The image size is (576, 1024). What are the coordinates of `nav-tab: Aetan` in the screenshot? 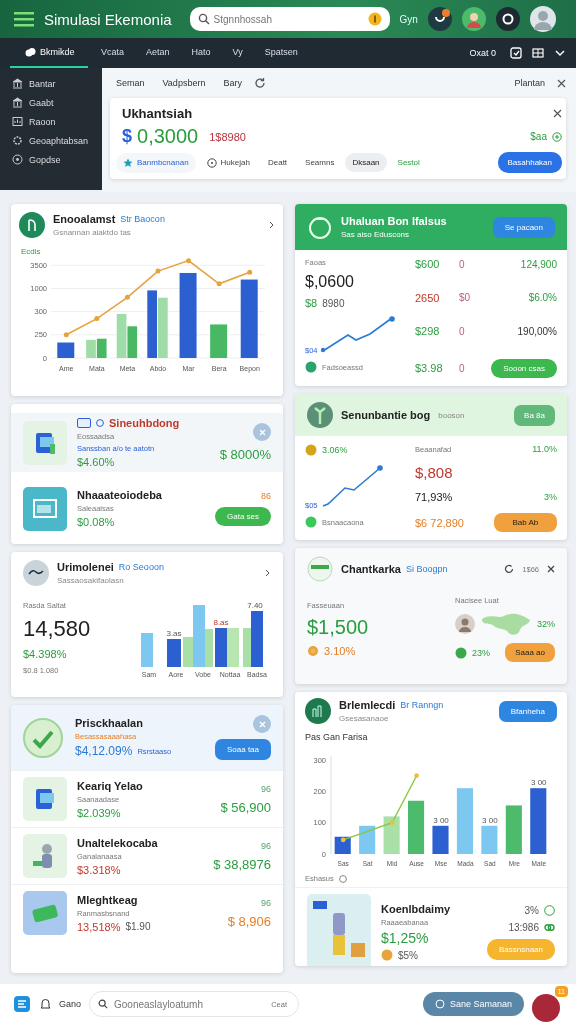 It's located at (158, 53).